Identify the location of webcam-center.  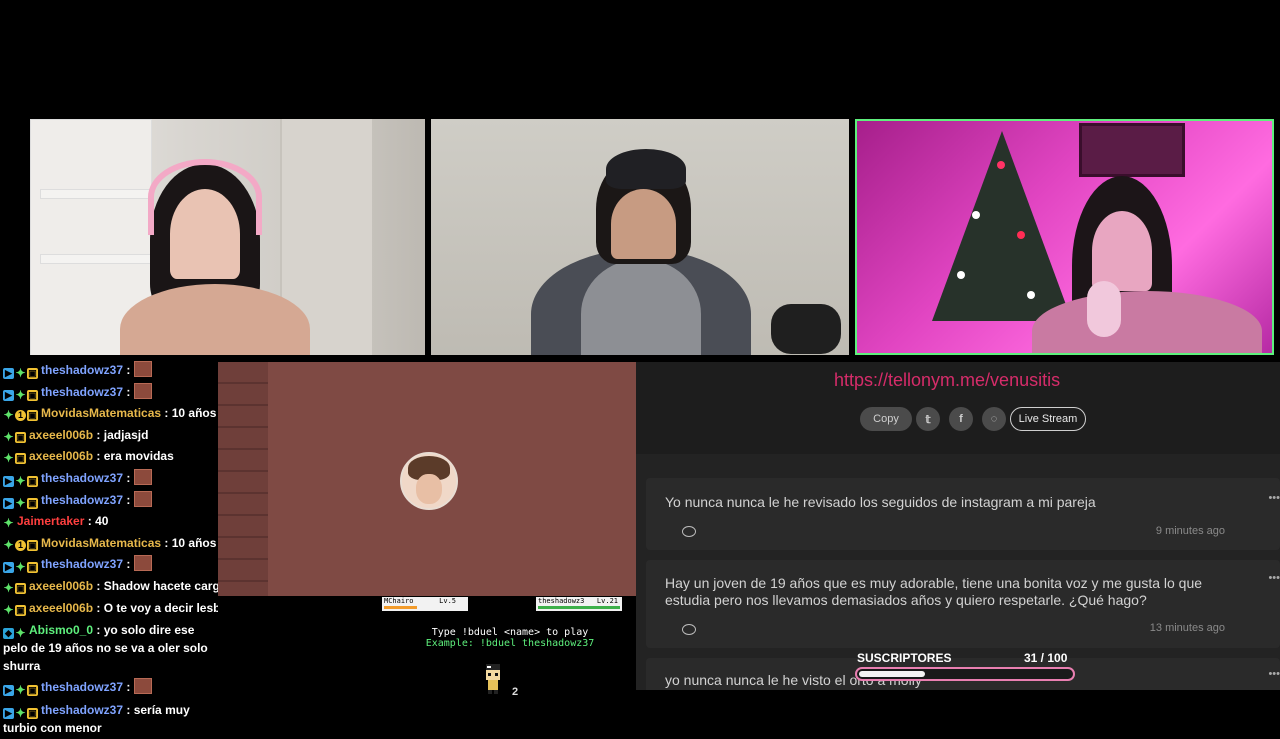
(640, 237).